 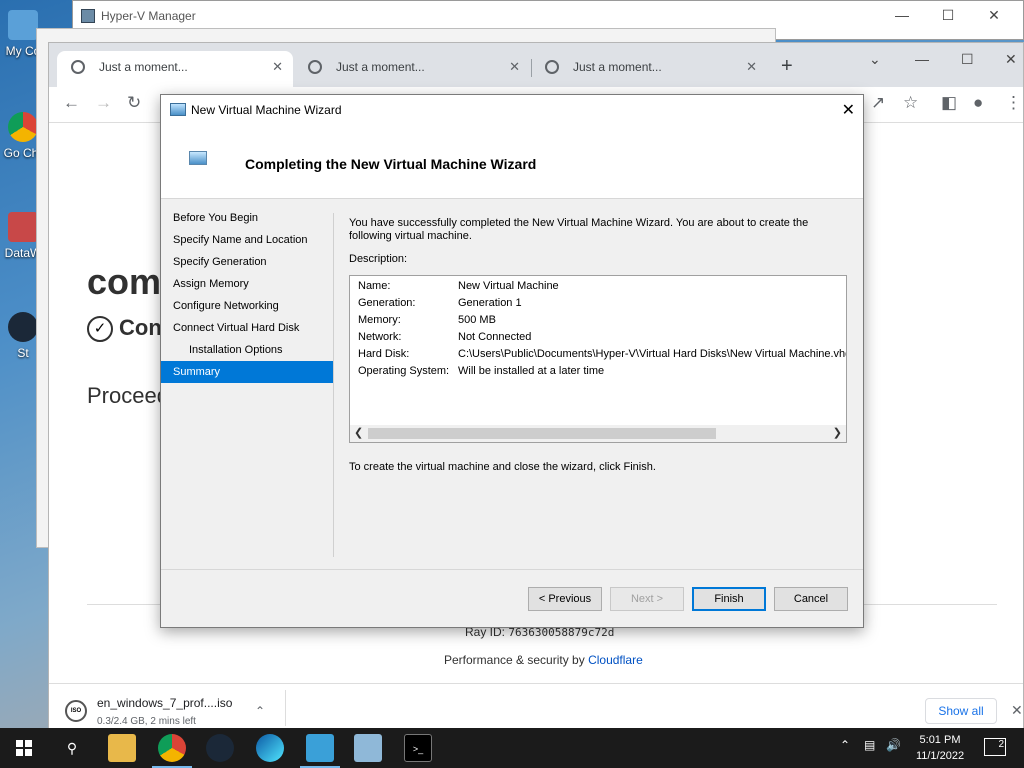 What do you see at coordinates (247, 306) in the screenshot?
I see `wizard-step-networking: Configure Networking` at bounding box center [247, 306].